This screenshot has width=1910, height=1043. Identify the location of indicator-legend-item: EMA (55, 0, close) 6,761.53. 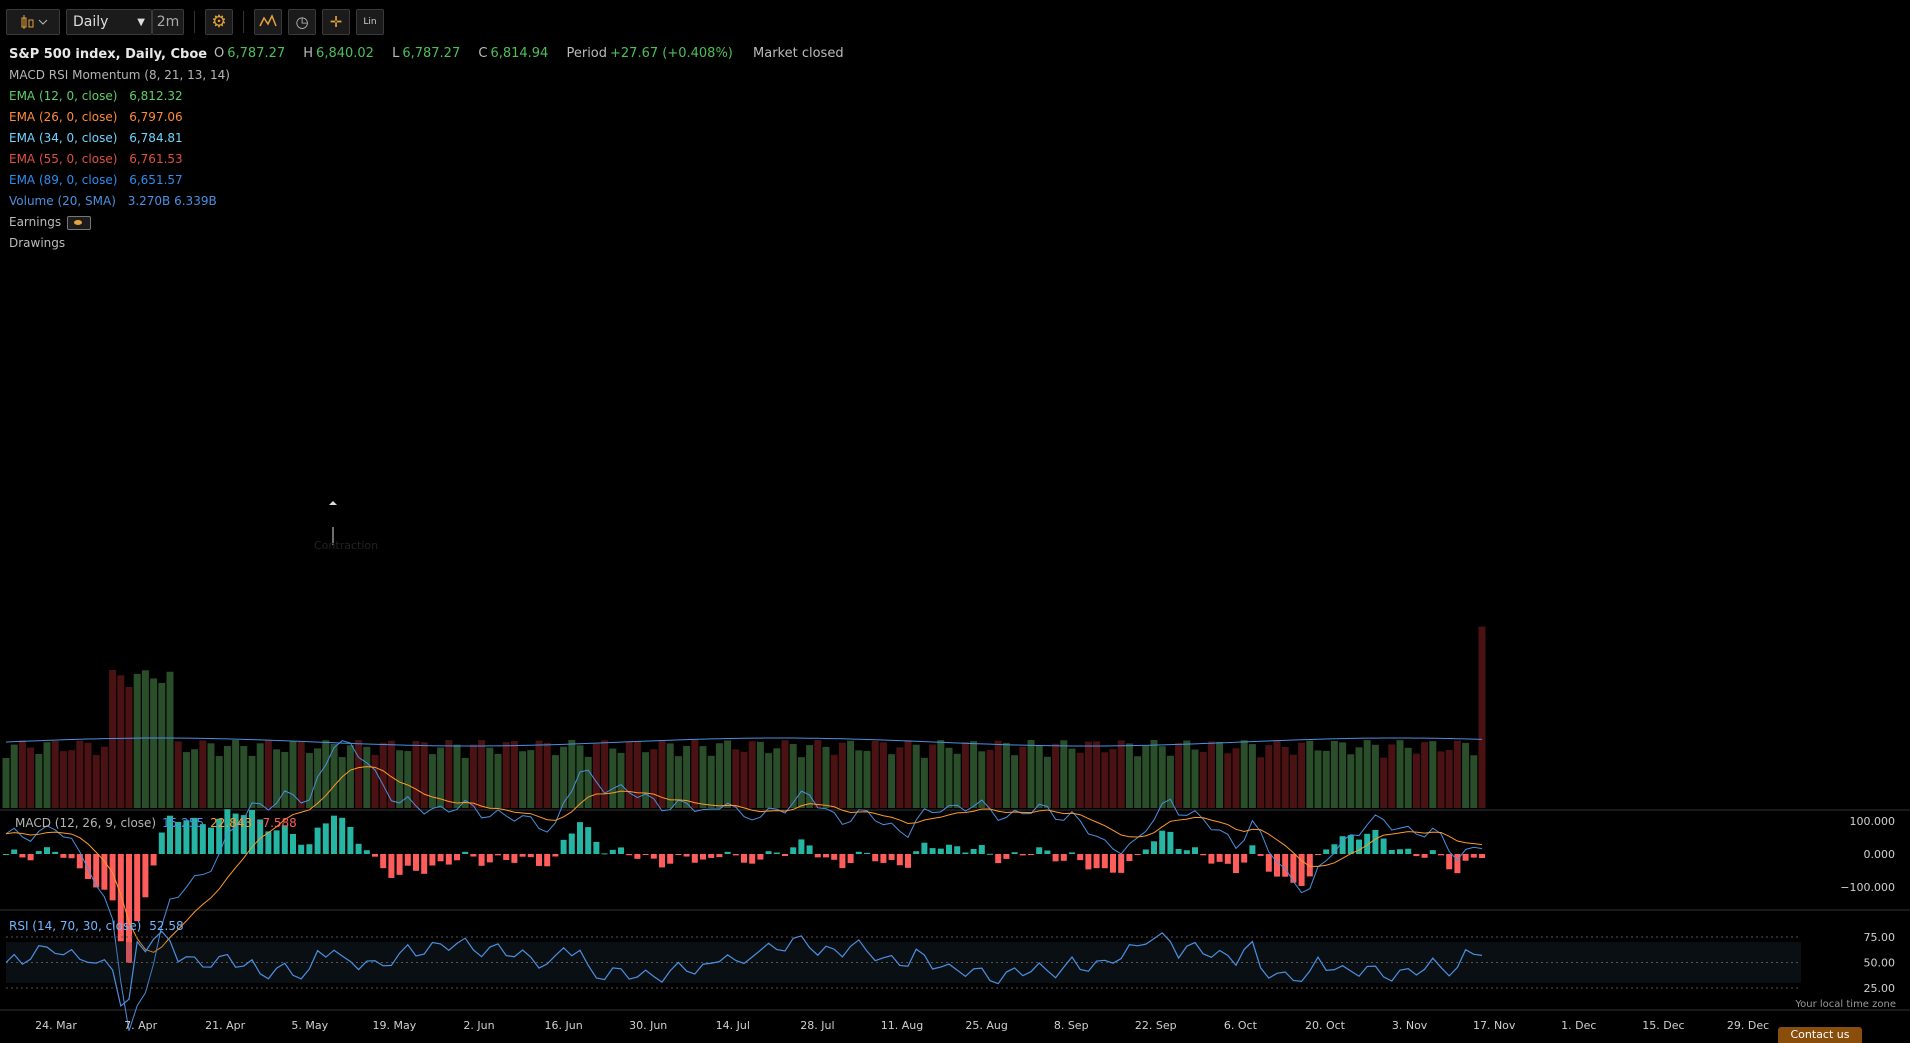
(119, 159).